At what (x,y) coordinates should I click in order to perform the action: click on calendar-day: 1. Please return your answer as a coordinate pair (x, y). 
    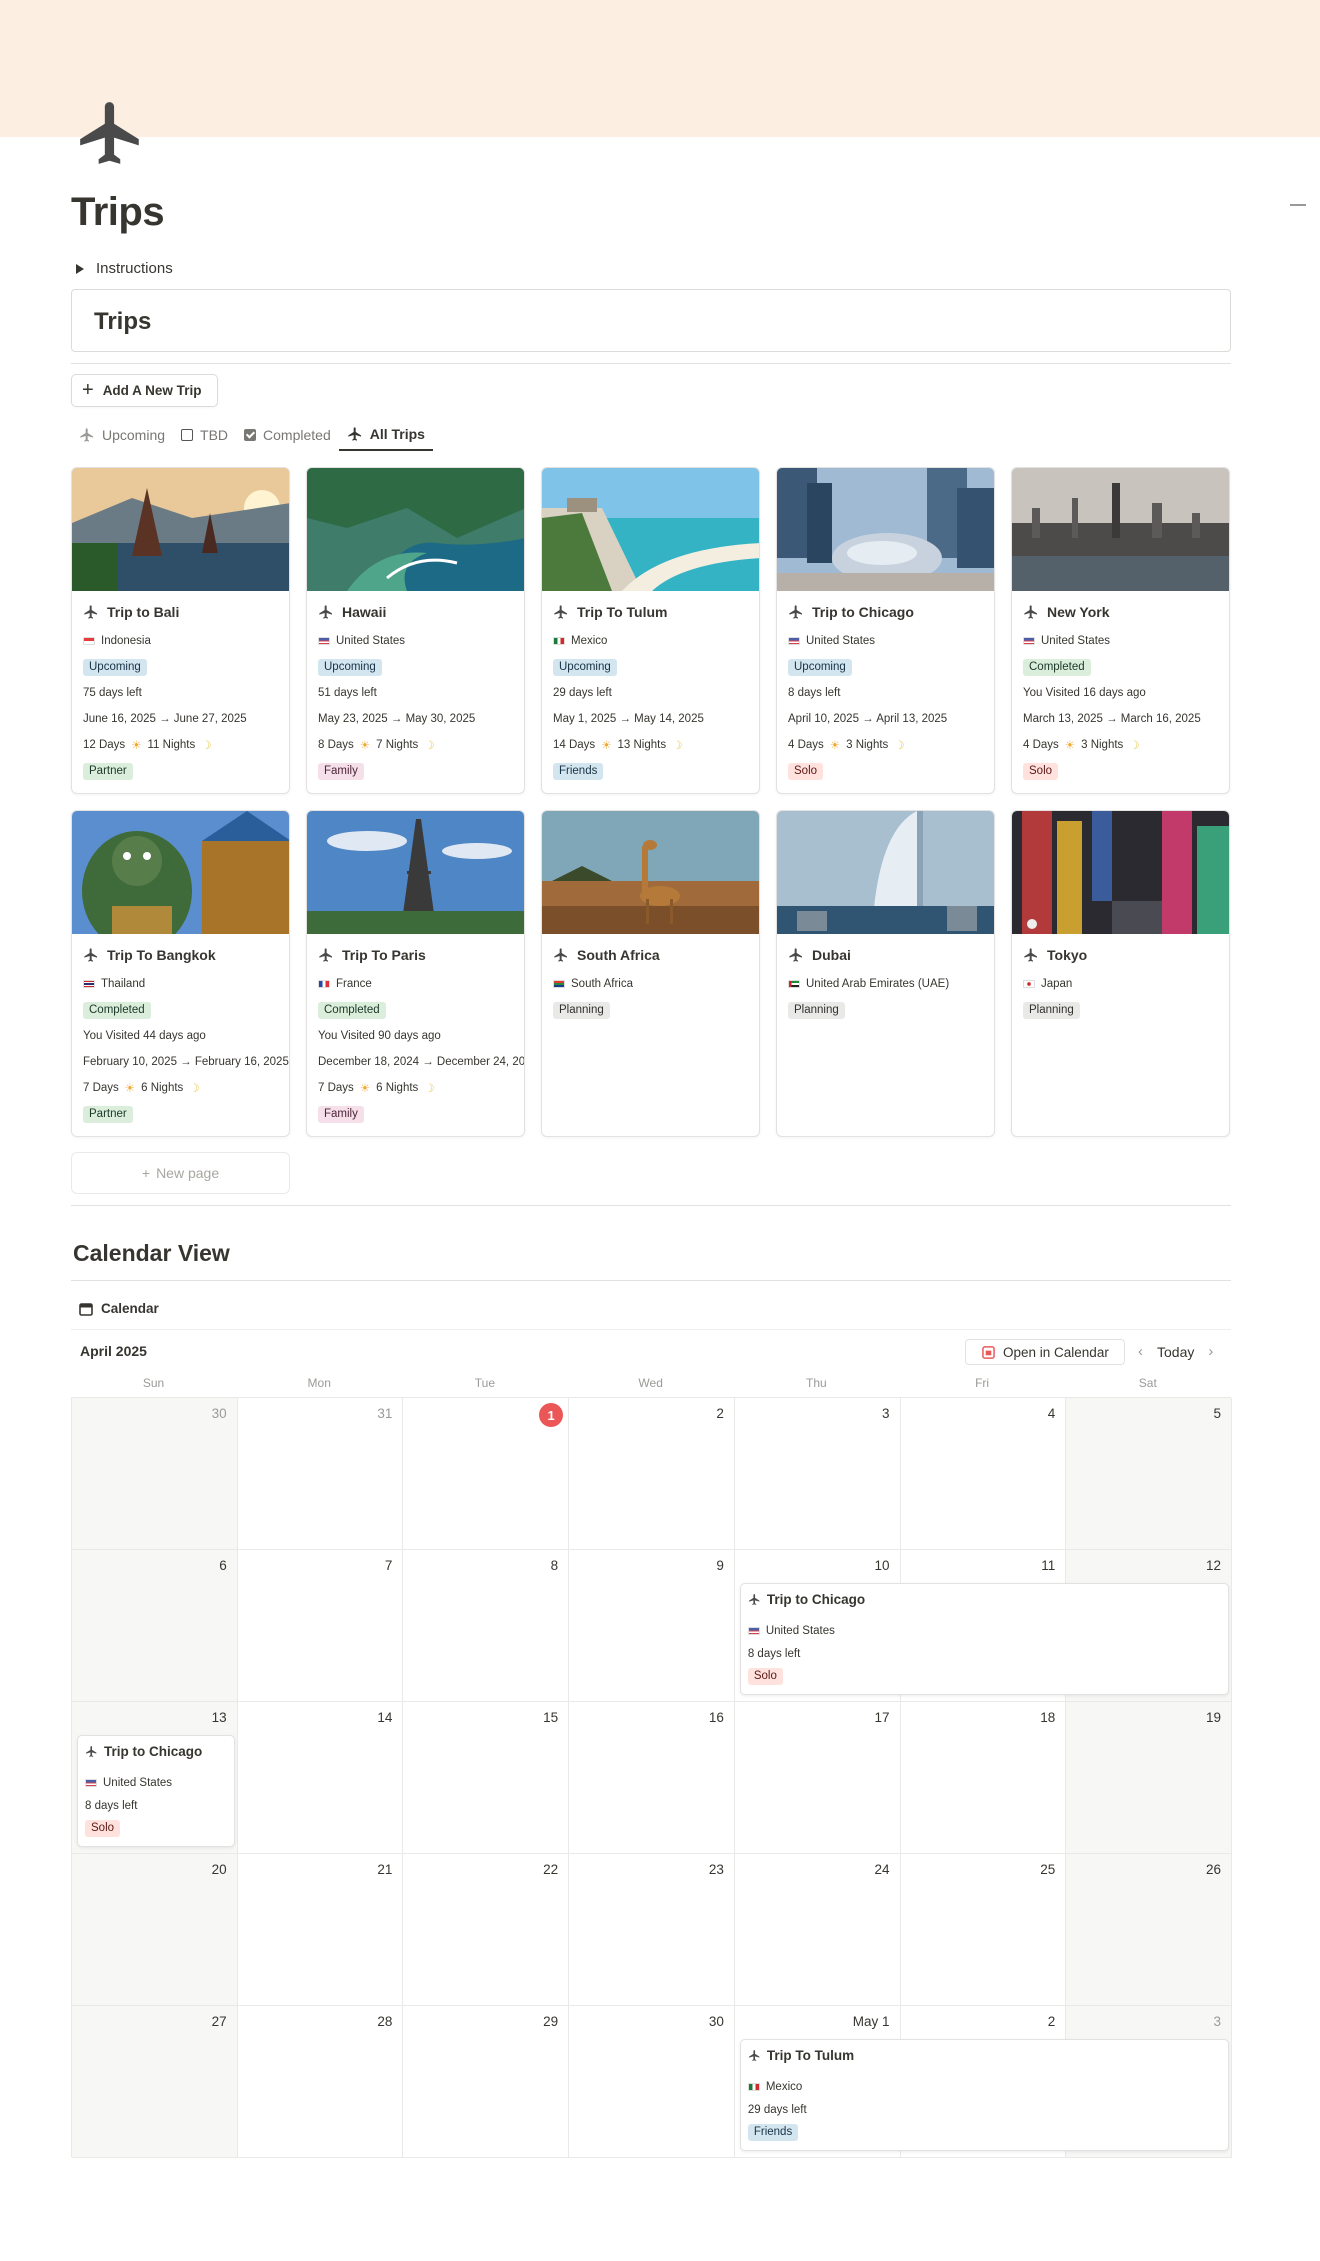
    Looking at the image, I should click on (486, 1474).